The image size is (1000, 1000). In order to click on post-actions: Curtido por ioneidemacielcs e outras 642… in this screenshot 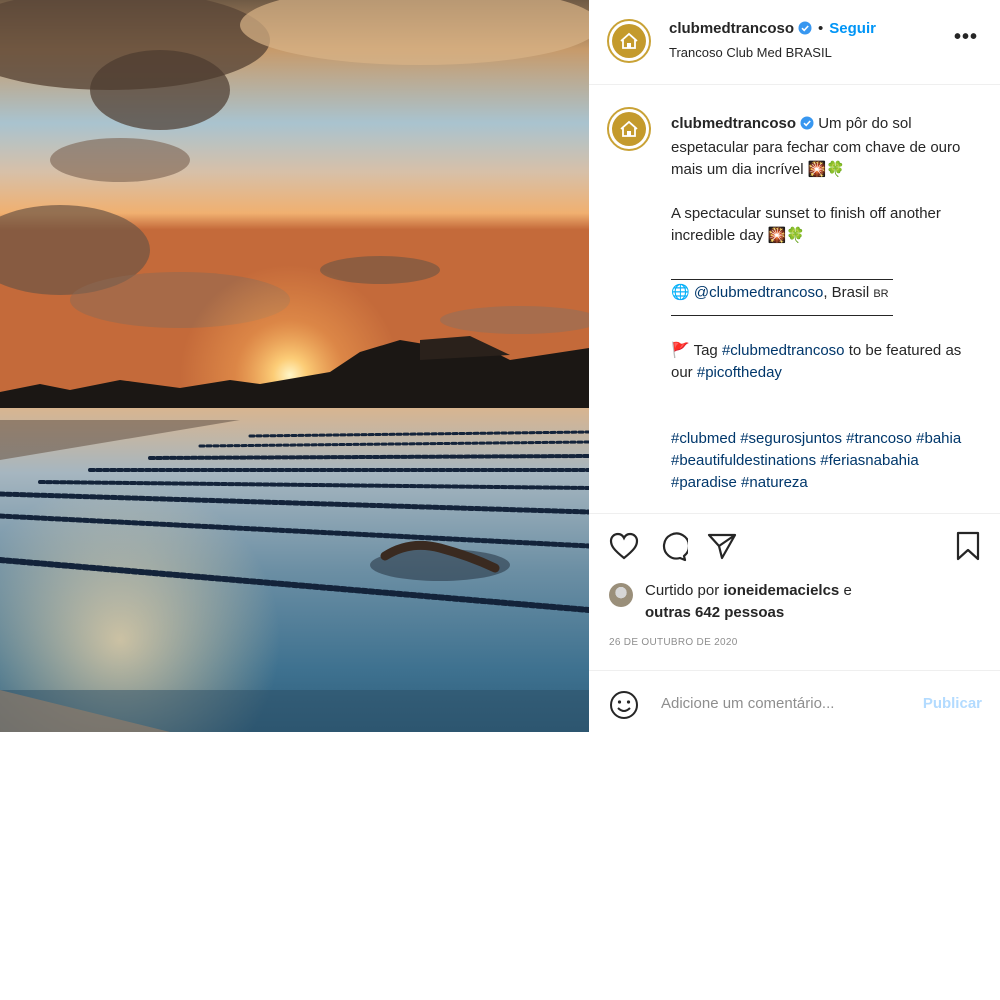, I will do `click(794, 591)`.